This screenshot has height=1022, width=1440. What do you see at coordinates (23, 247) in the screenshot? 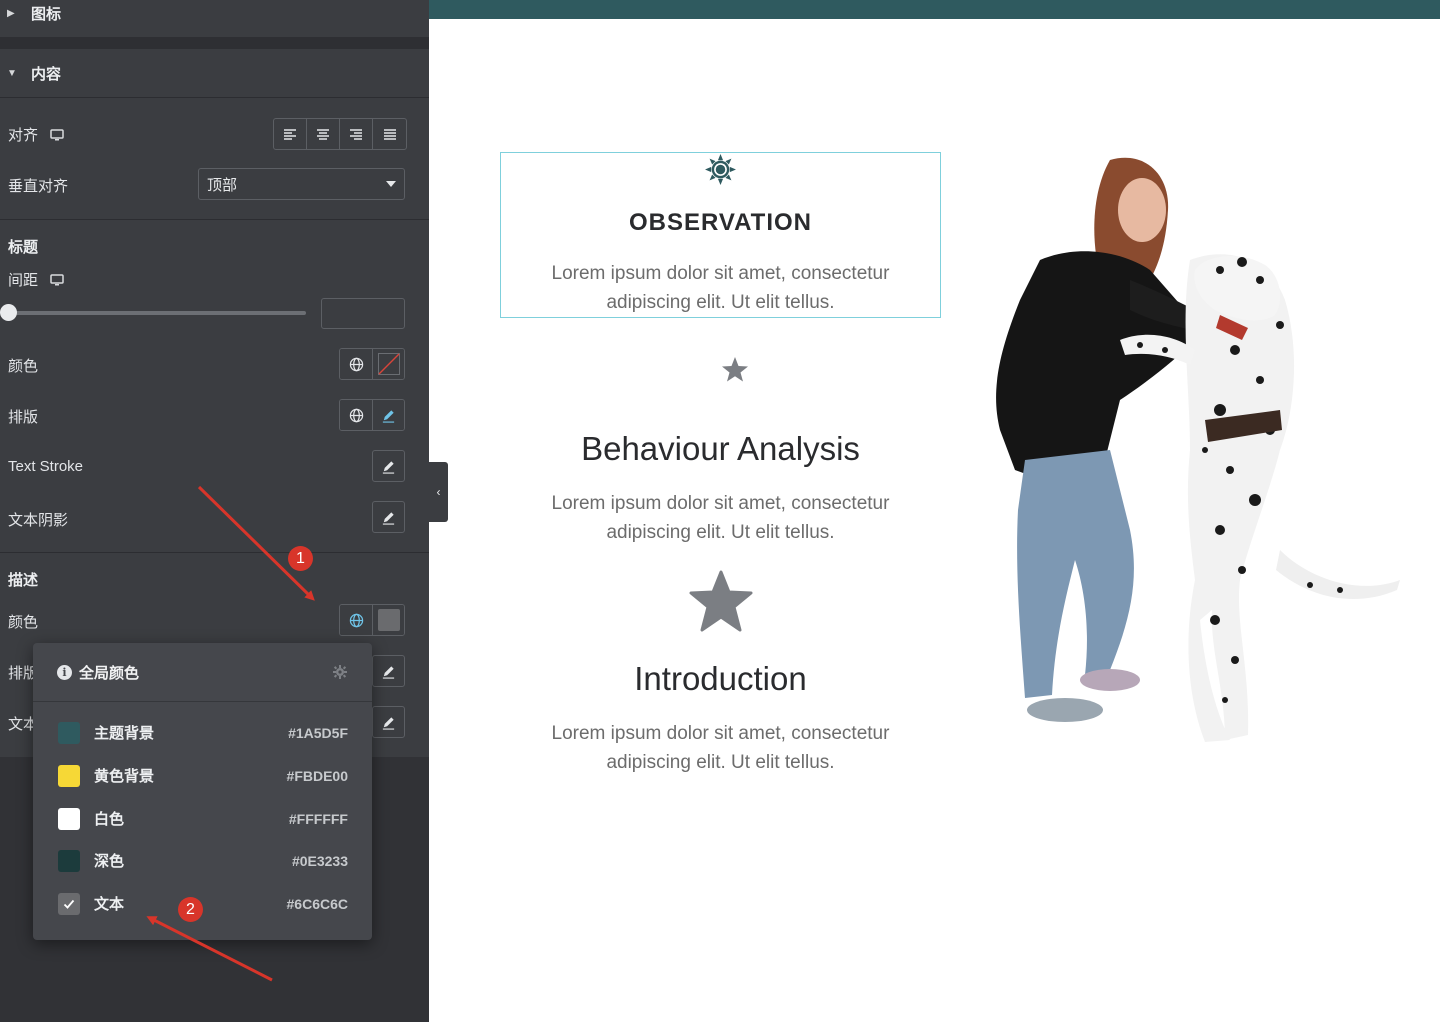
I see `title-group-heading: 标题` at bounding box center [23, 247].